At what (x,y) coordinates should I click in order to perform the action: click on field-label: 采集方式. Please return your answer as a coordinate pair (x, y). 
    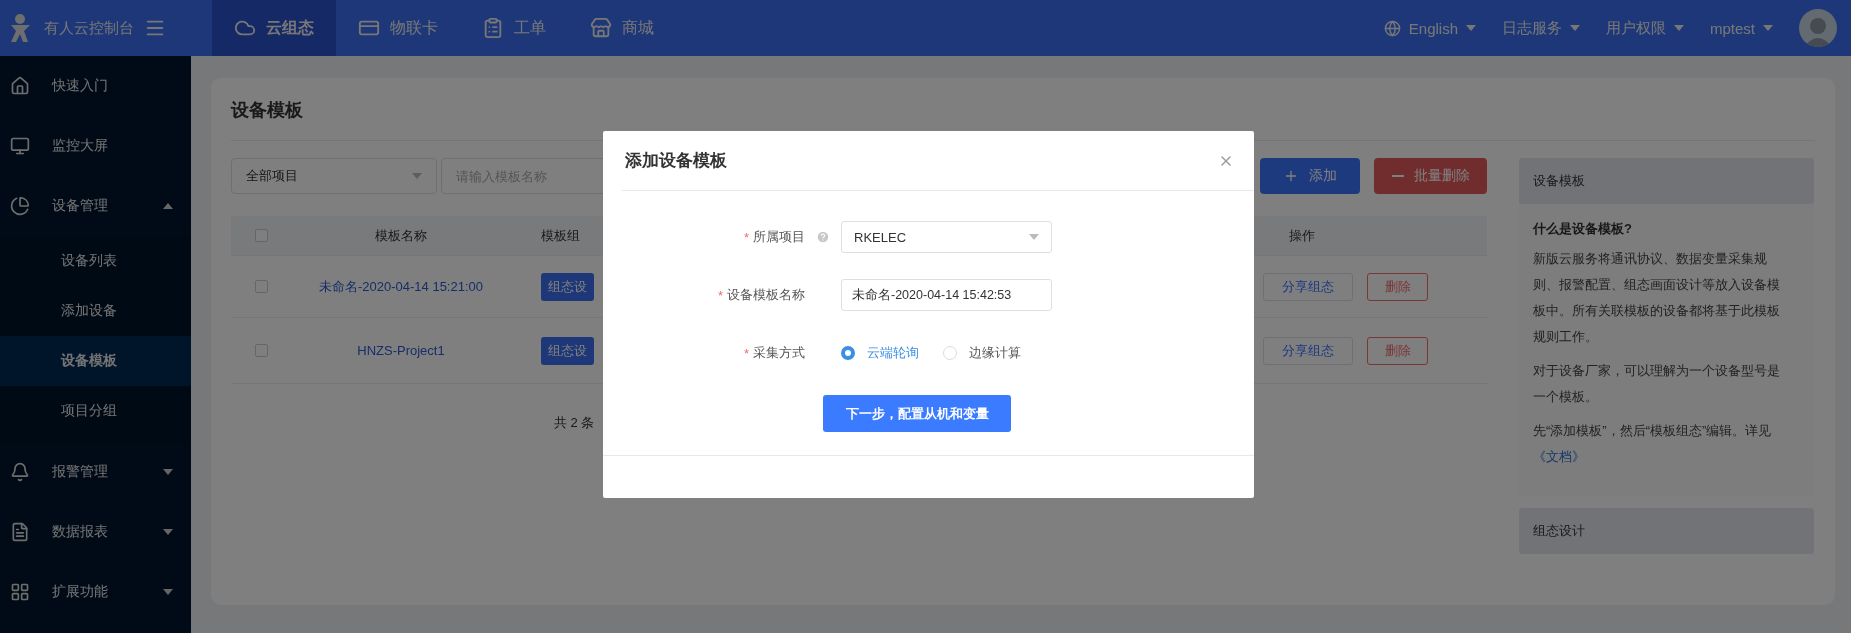
    Looking at the image, I should click on (779, 353).